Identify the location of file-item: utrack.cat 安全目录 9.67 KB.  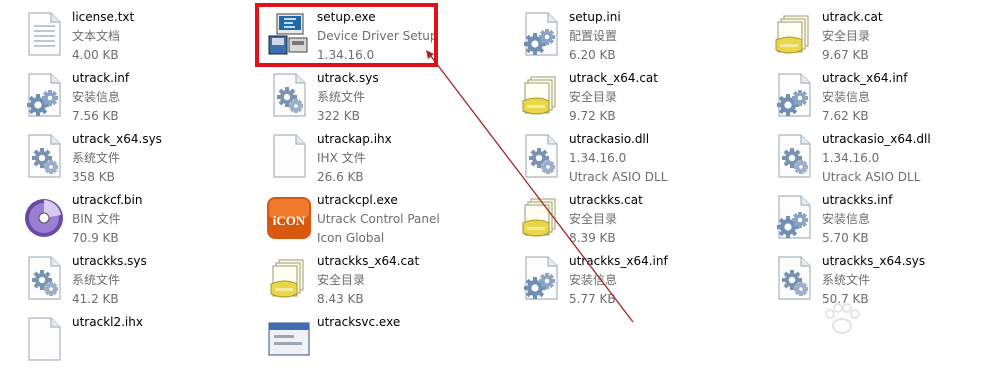
(880, 37).